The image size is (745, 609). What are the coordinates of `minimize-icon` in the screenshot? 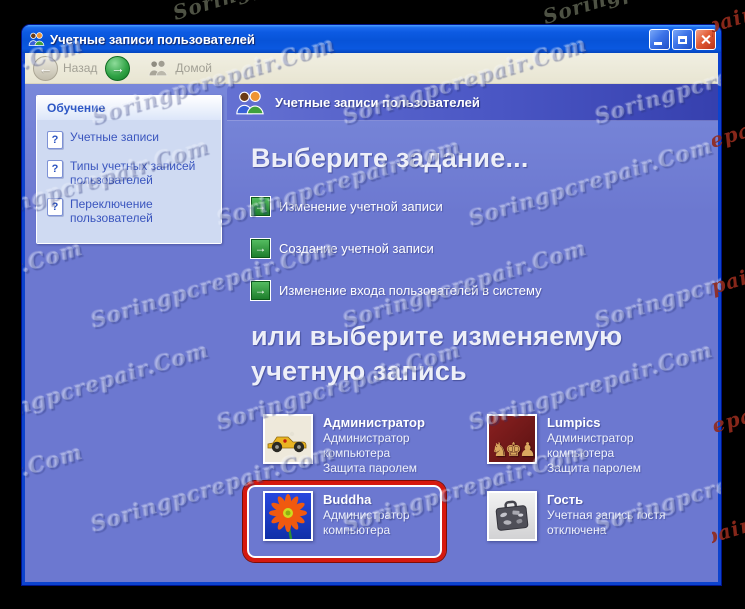 It's located at (658, 43).